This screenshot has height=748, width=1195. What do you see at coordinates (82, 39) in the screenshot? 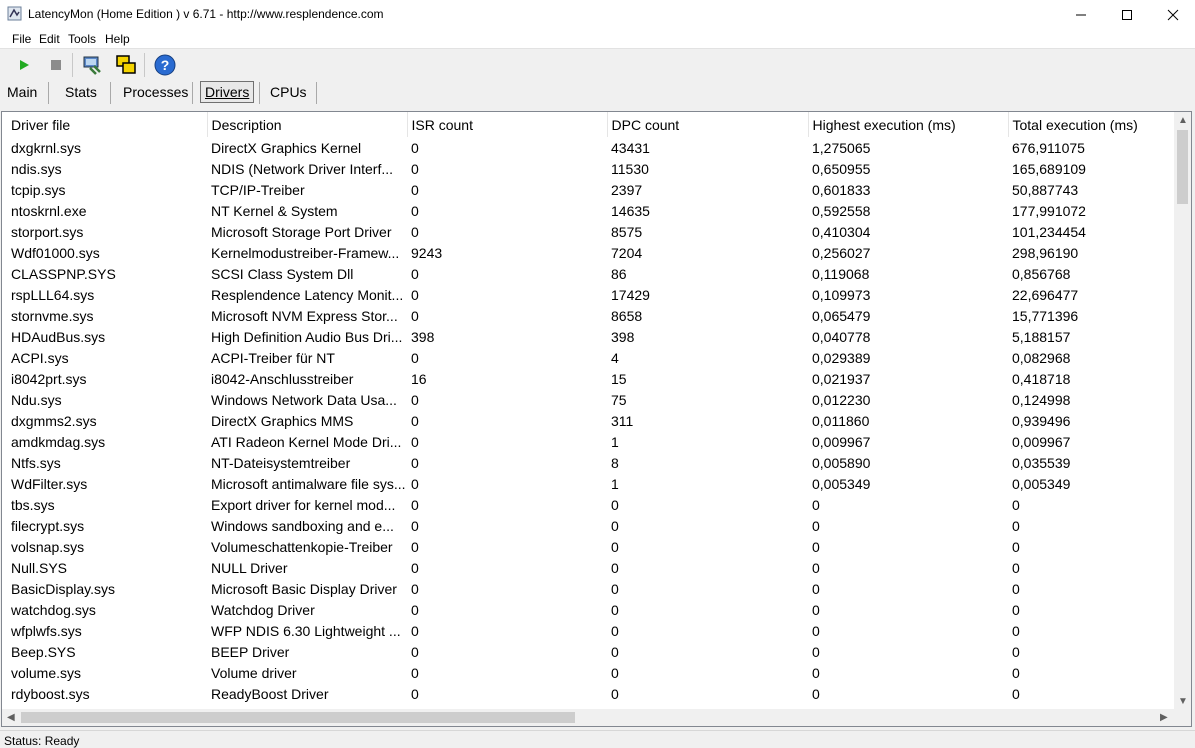
I see `menu-tools: Tools` at bounding box center [82, 39].